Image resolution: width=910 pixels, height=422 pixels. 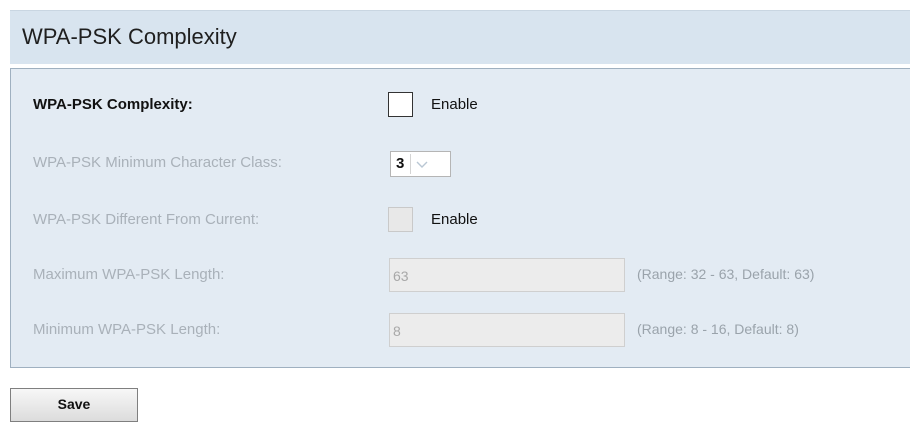 What do you see at coordinates (460, 163) in the screenshot?
I see `min-char-class-row: WPA-PSK Minimum Character Class: 3` at bounding box center [460, 163].